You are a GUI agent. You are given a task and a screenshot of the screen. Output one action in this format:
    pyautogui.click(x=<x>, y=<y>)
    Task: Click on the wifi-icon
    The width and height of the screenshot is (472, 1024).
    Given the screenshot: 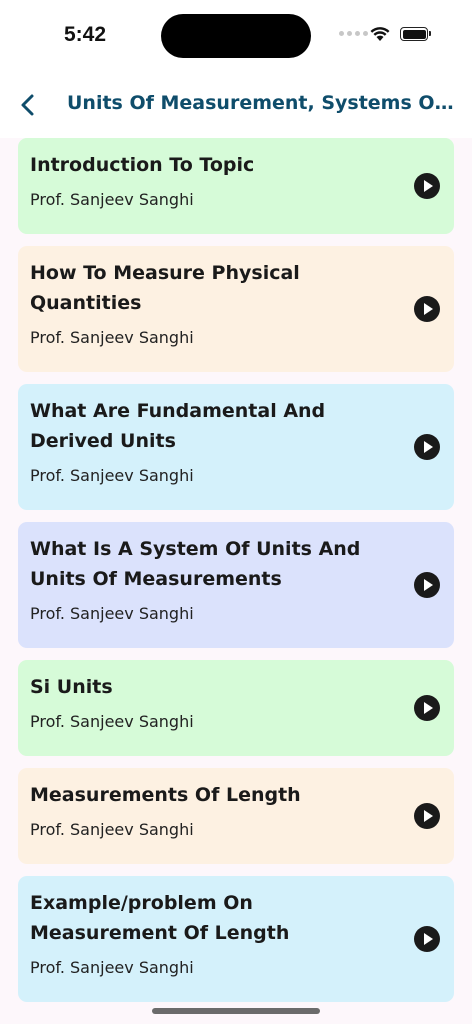 What is the action you would take?
    pyautogui.click(x=380, y=34)
    